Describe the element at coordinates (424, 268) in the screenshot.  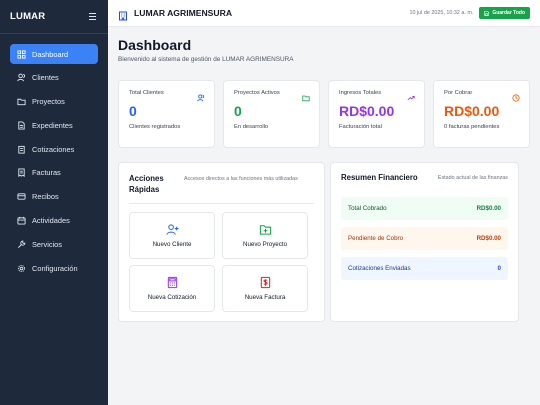
I see `summary-row-cotizaciones-enviadas: Cotizaciones Enviadas 0` at that location.